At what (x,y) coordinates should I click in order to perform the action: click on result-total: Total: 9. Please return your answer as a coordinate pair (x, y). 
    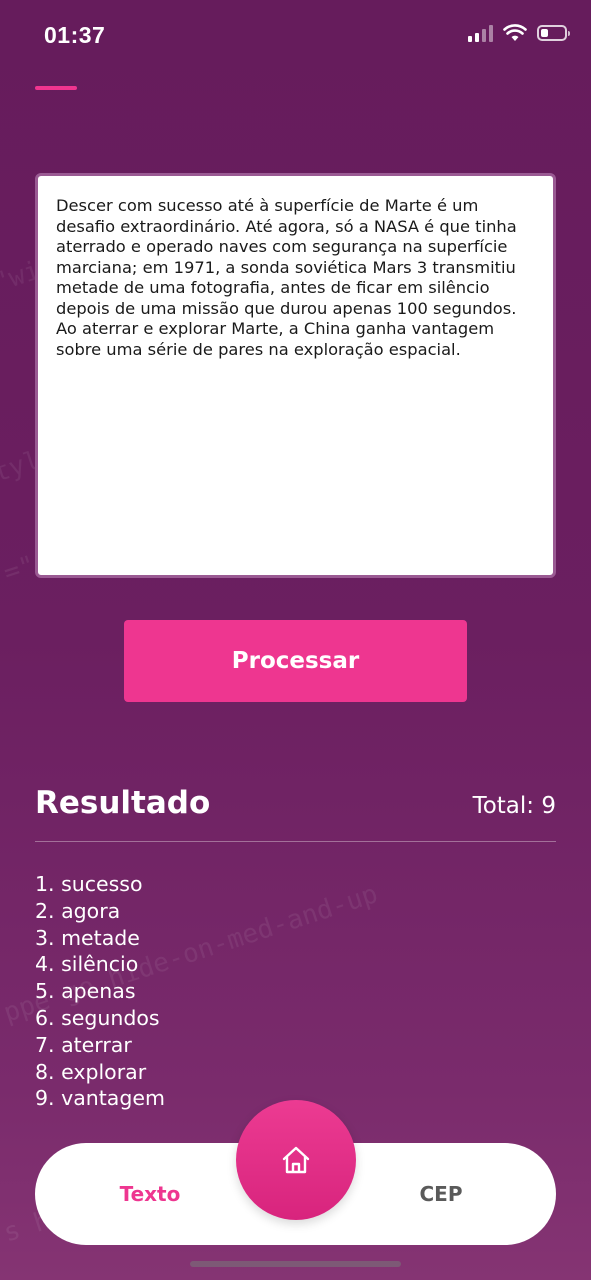
    Looking at the image, I should click on (514, 806).